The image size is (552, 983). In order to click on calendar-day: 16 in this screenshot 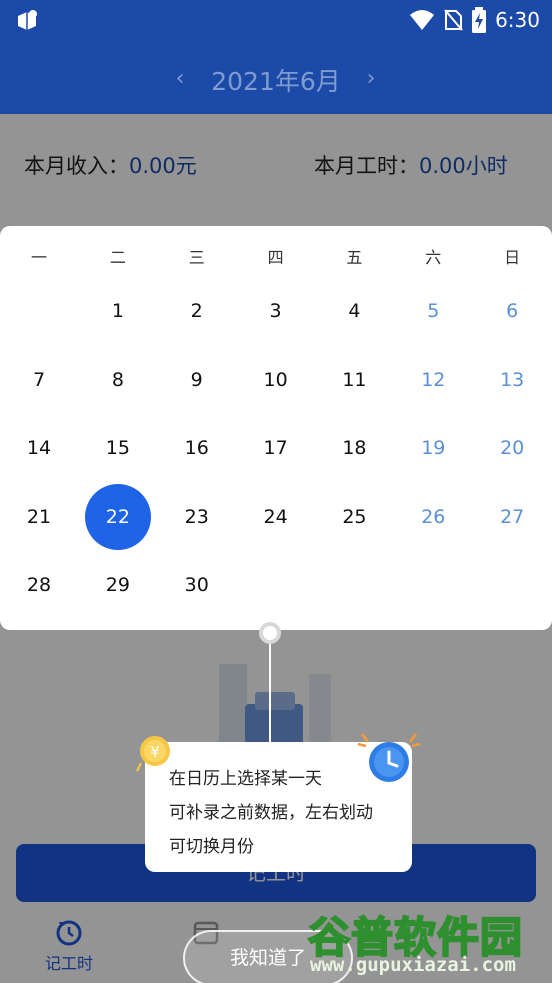, I will do `click(197, 448)`.